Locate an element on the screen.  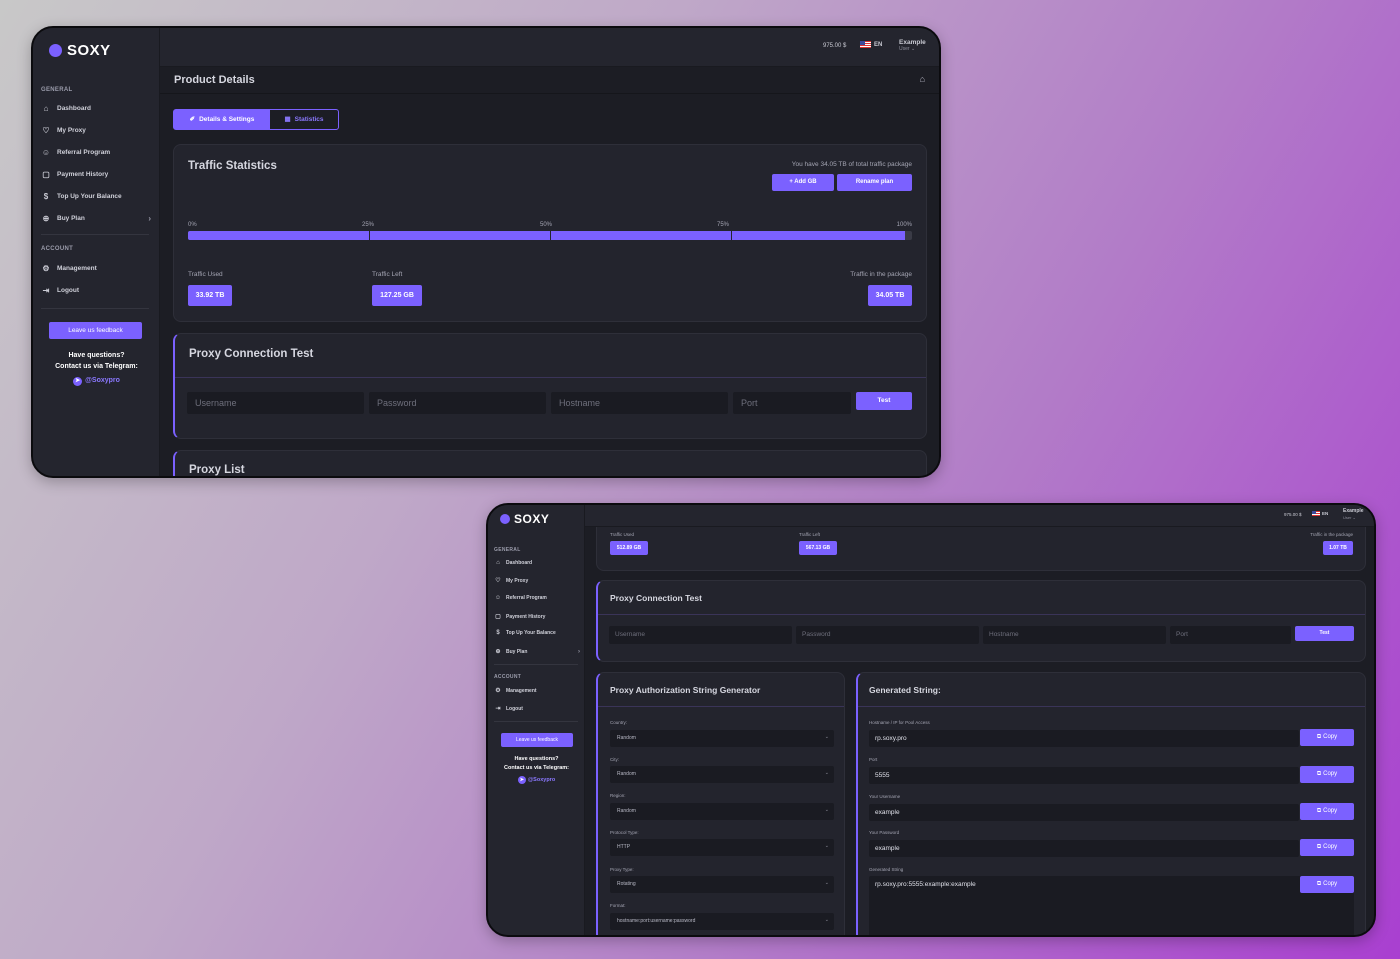
country-select: Random ⌄ is located at coordinates (722, 738).